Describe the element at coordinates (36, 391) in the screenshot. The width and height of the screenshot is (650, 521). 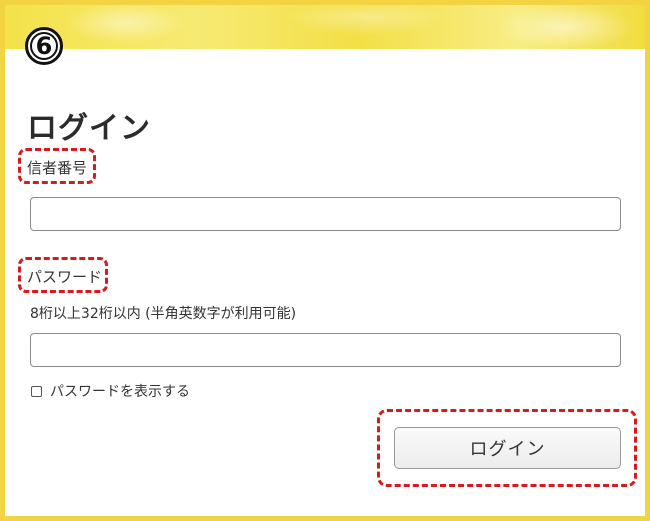
I see `show-password-checkbox` at that location.